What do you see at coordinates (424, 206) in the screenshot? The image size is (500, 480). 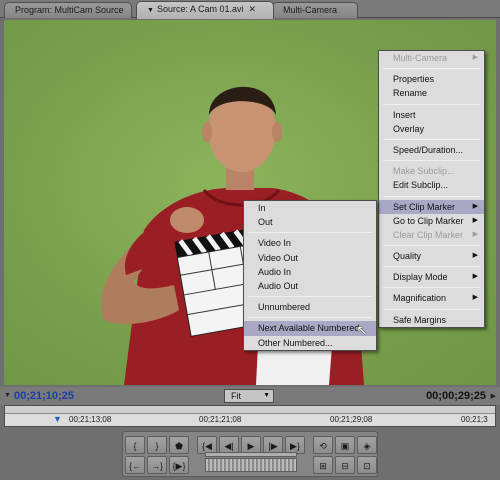 I see `menu-item-label: Set Clip Marker` at bounding box center [424, 206].